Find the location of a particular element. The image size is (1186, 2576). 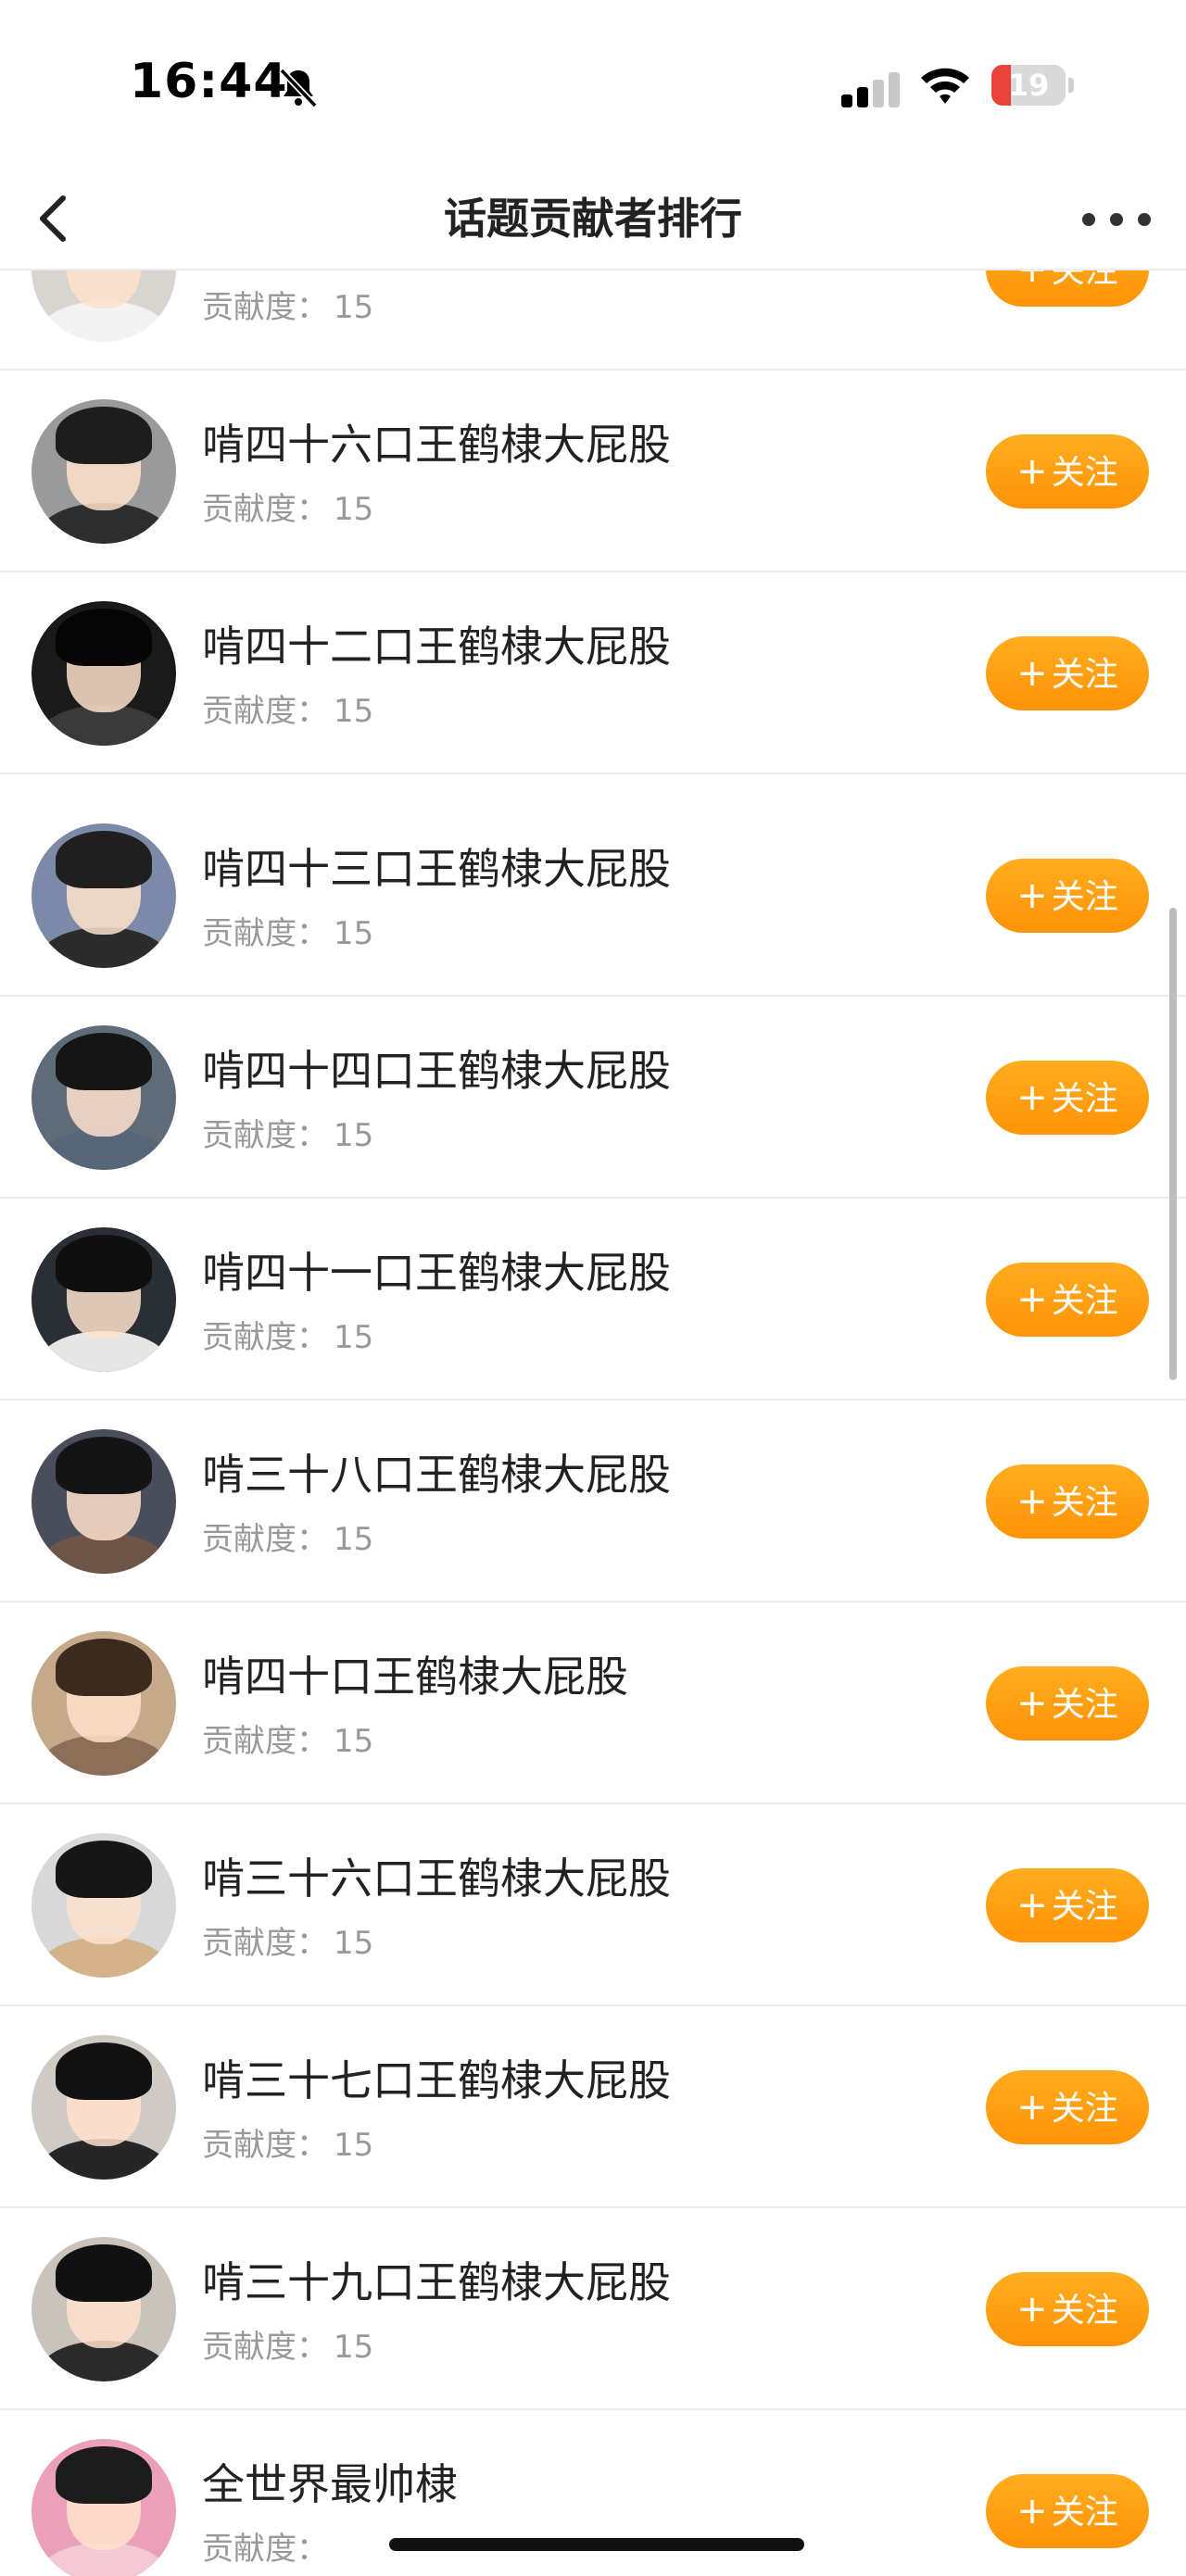

status-bar: 16:44 19 is located at coordinates (593, 83).